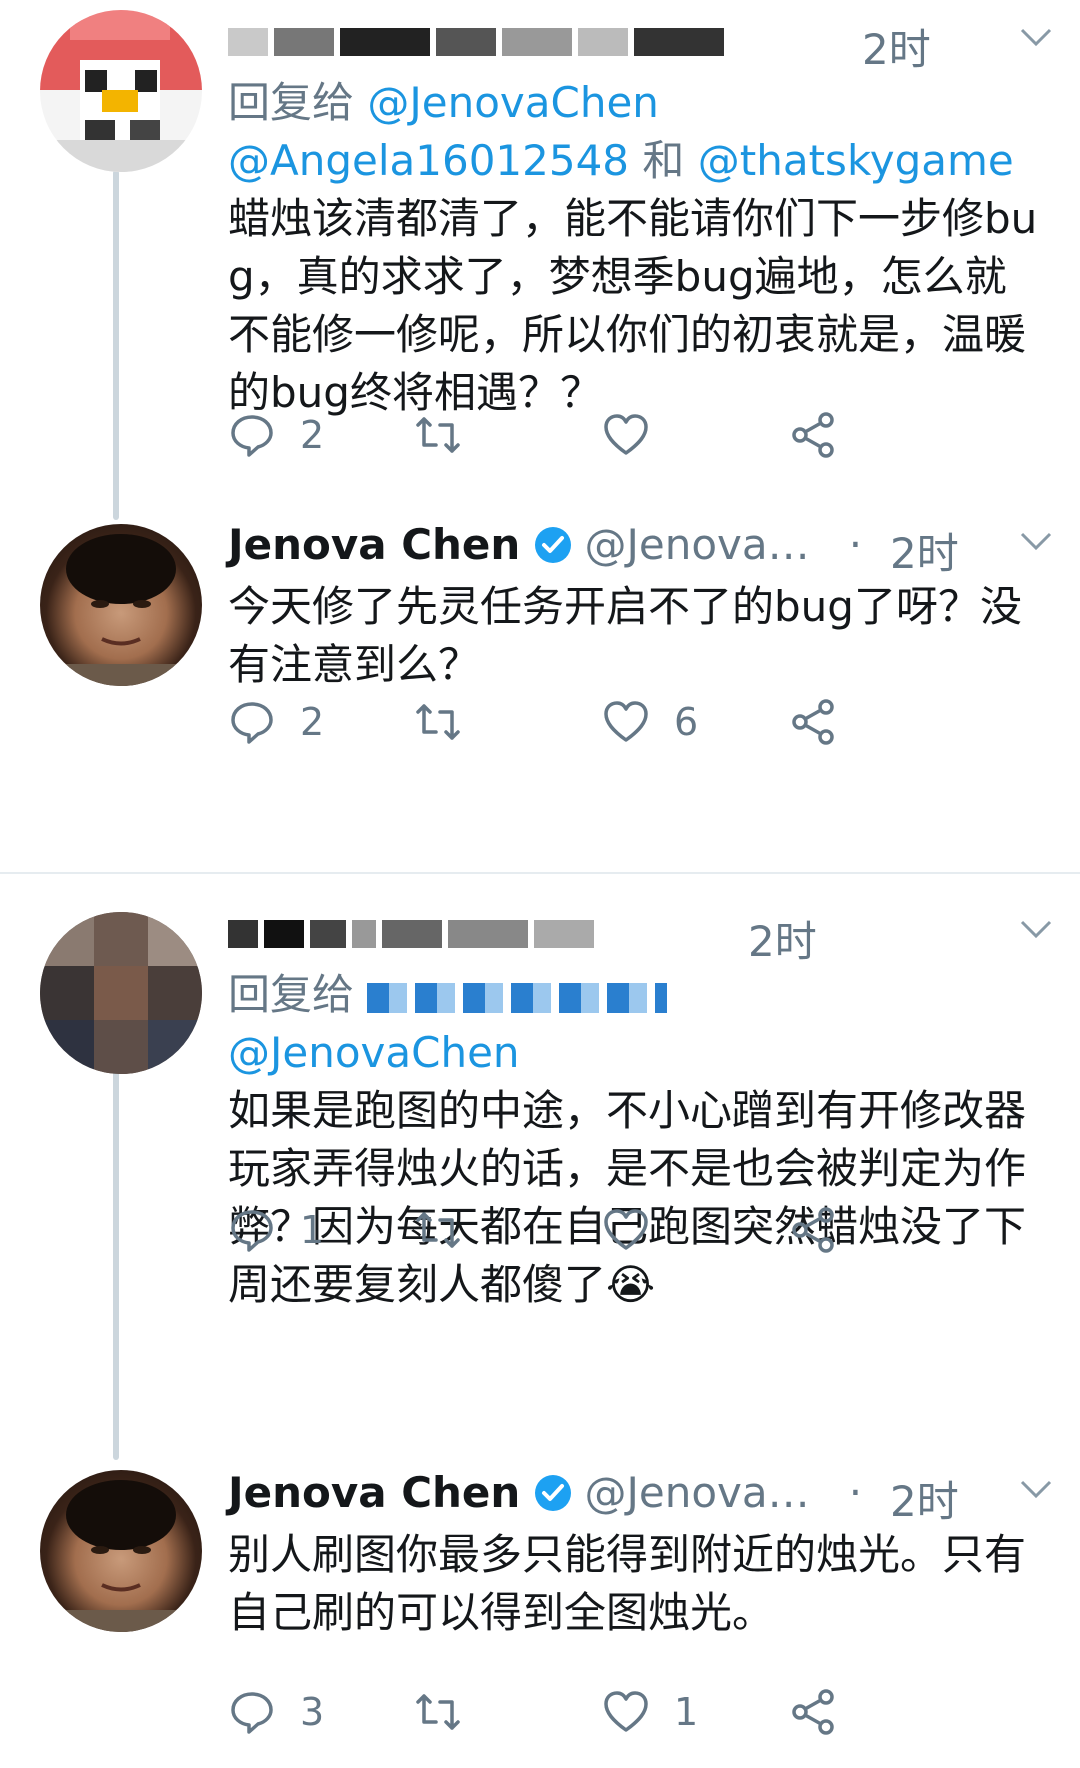 Image resolution: width=1080 pixels, height=1768 pixels. I want to click on tweet-actions: 1, so click(578, 1230).